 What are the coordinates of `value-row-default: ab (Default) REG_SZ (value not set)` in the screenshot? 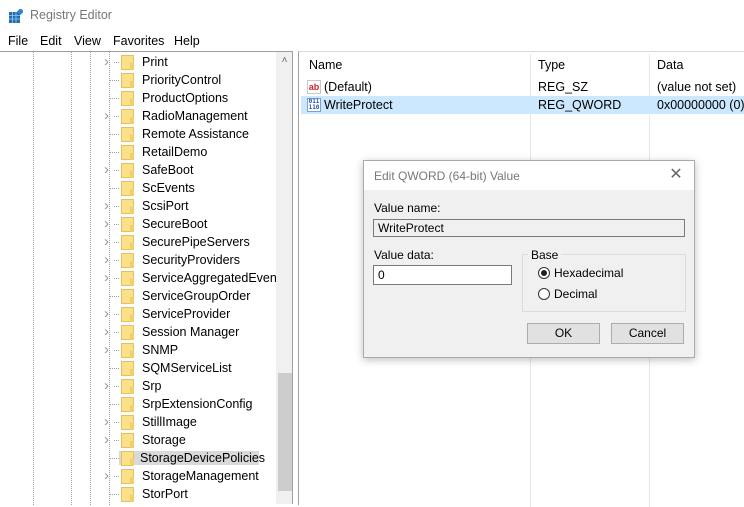 It's located at (521, 87).